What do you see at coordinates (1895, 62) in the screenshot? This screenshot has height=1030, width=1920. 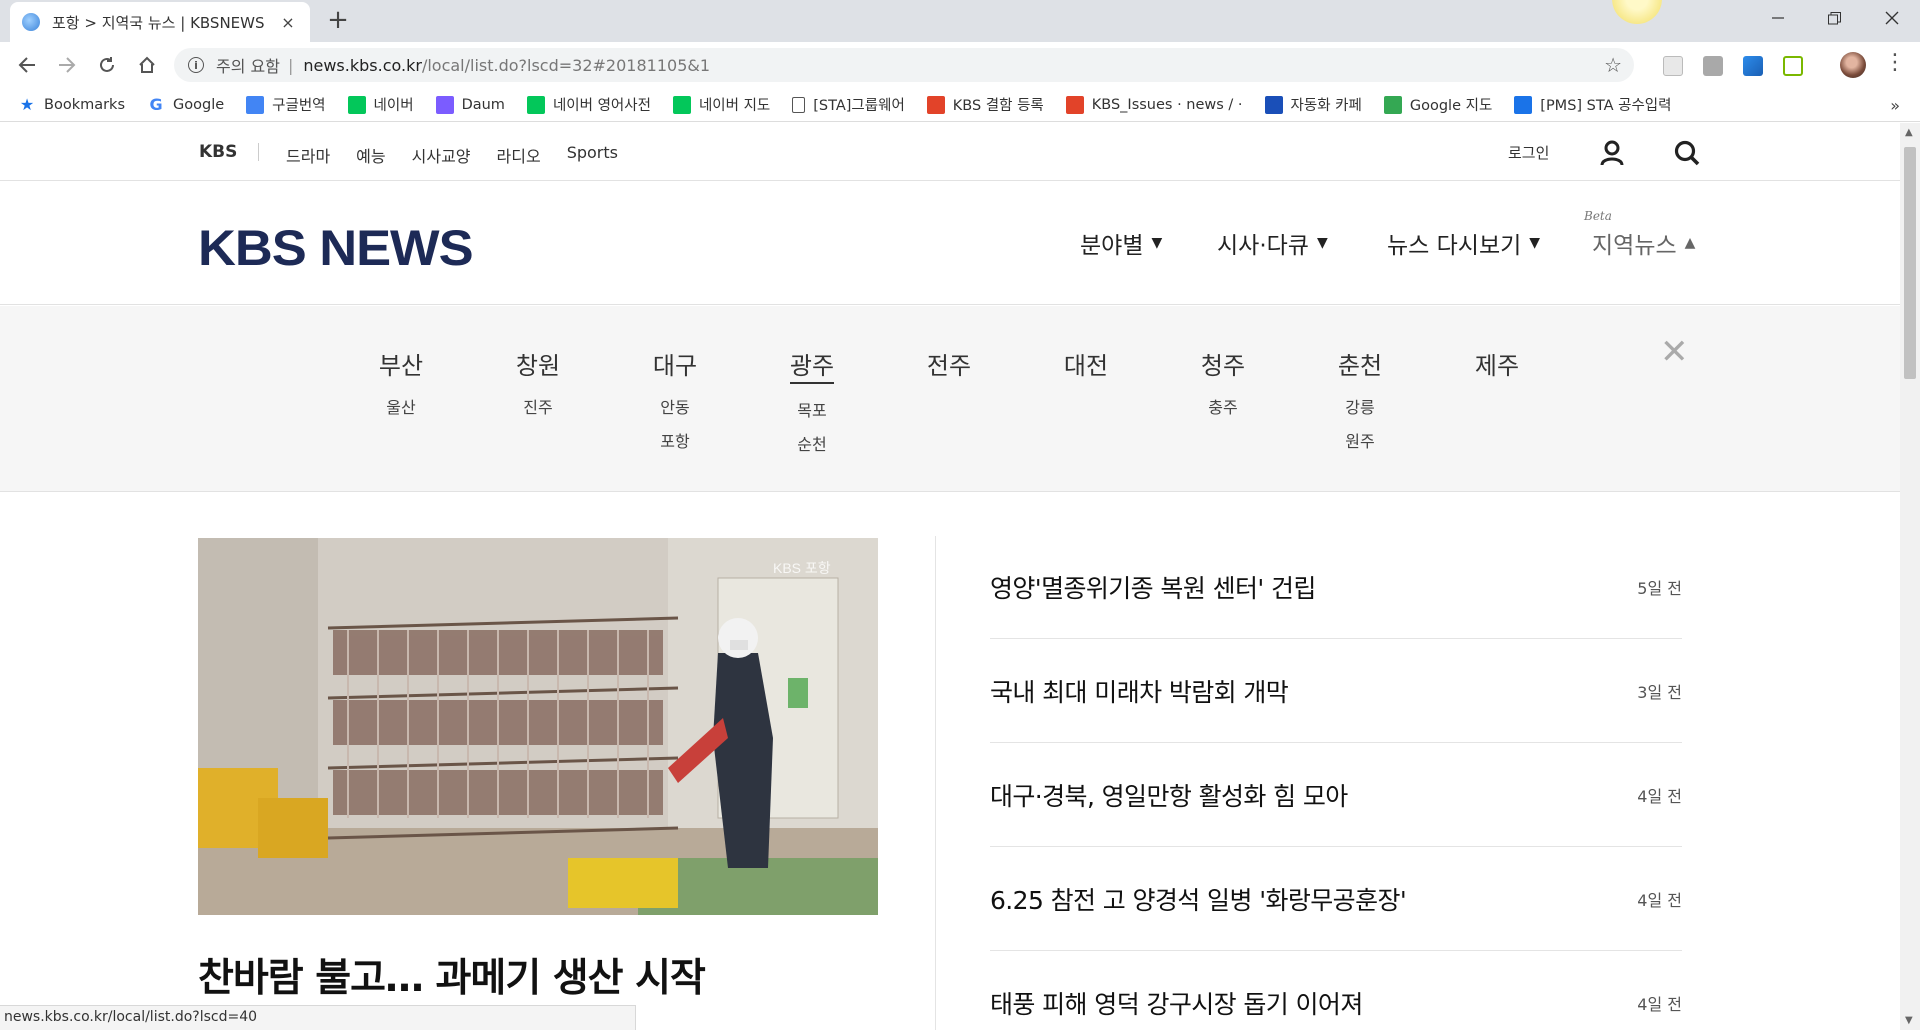 I see `browser-menu-icon: ⋮` at bounding box center [1895, 62].